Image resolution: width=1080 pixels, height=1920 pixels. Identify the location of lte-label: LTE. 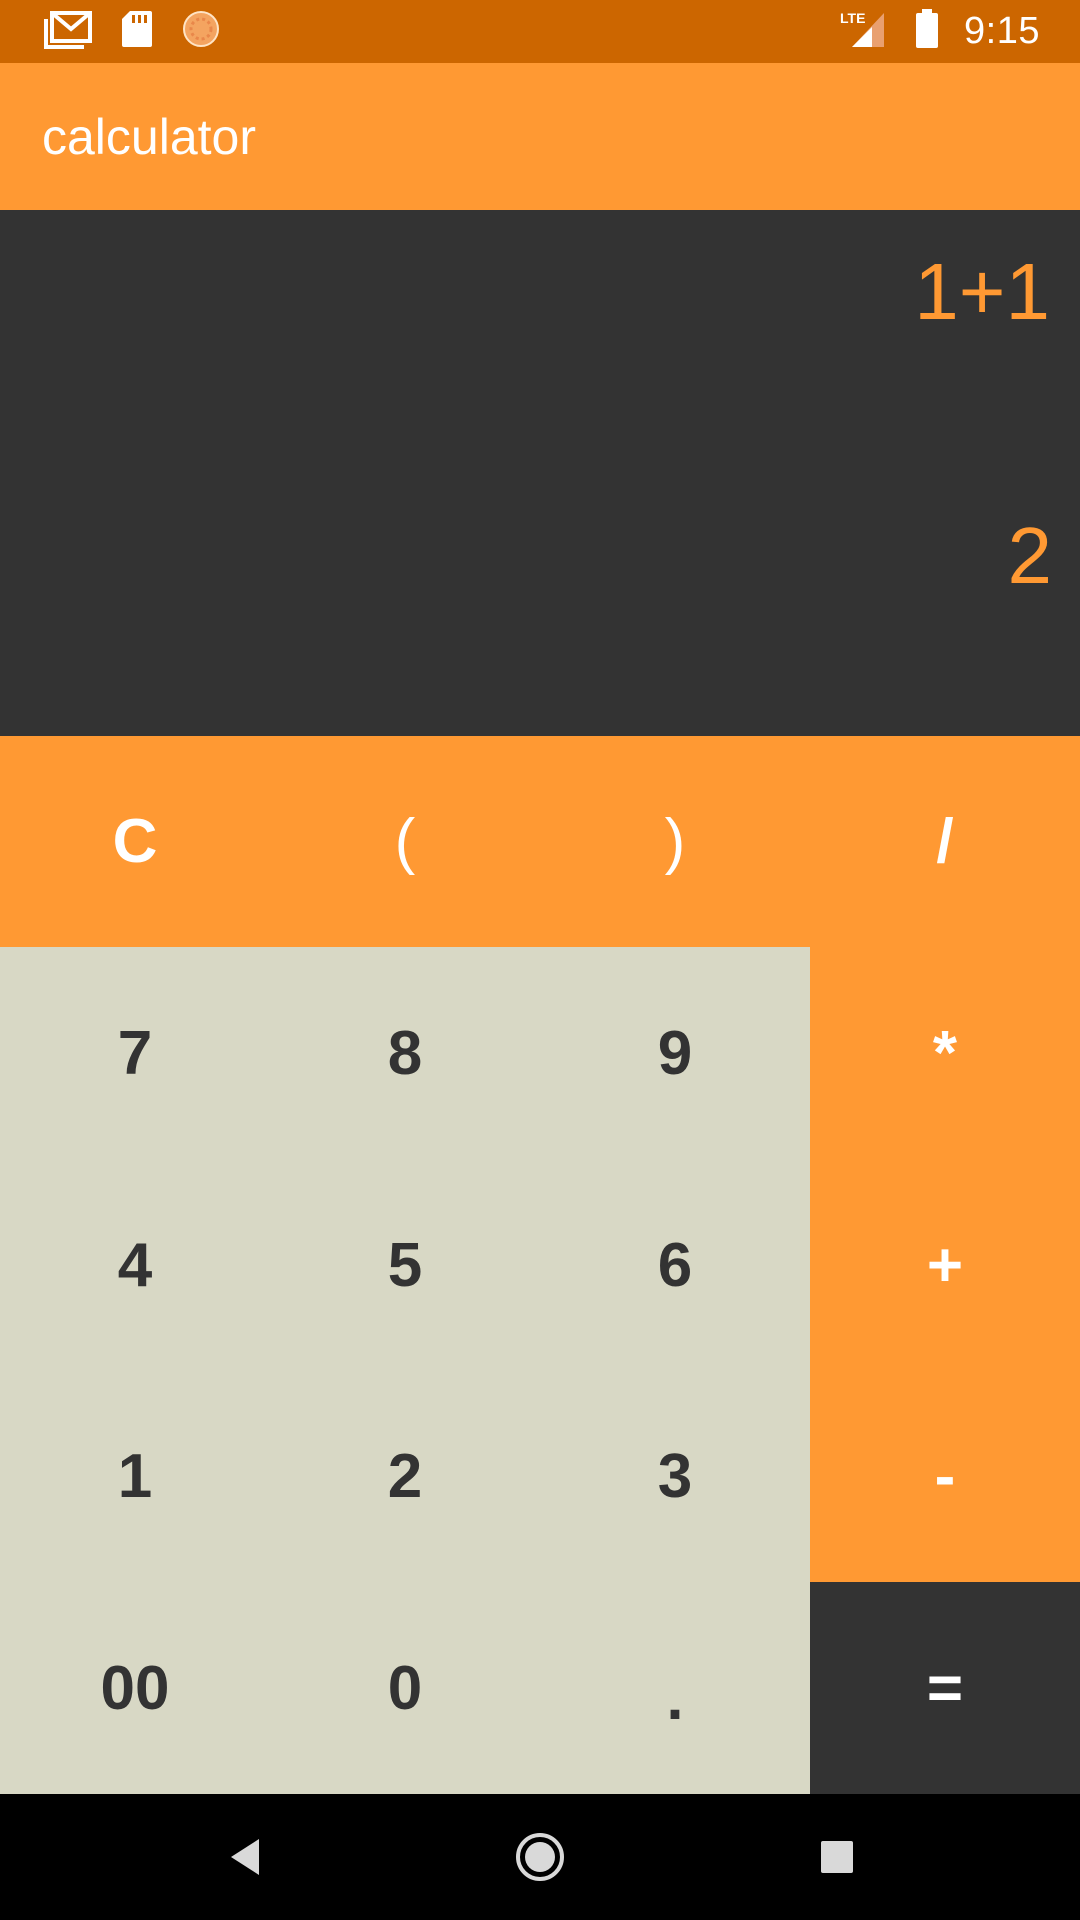
(852, 18).